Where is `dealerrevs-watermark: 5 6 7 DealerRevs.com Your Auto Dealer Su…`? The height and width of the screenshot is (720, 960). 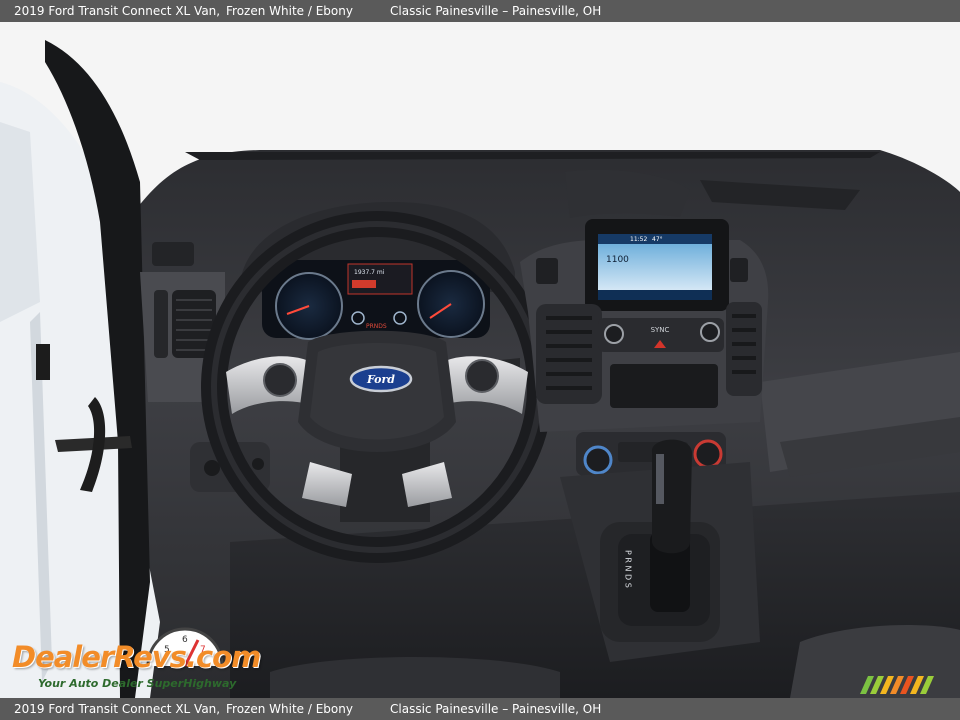 dealerrevs-watermark: 5 6 7 DealerRevs.com Your Auto Dealer Su… is located at coordinates (140, 657).